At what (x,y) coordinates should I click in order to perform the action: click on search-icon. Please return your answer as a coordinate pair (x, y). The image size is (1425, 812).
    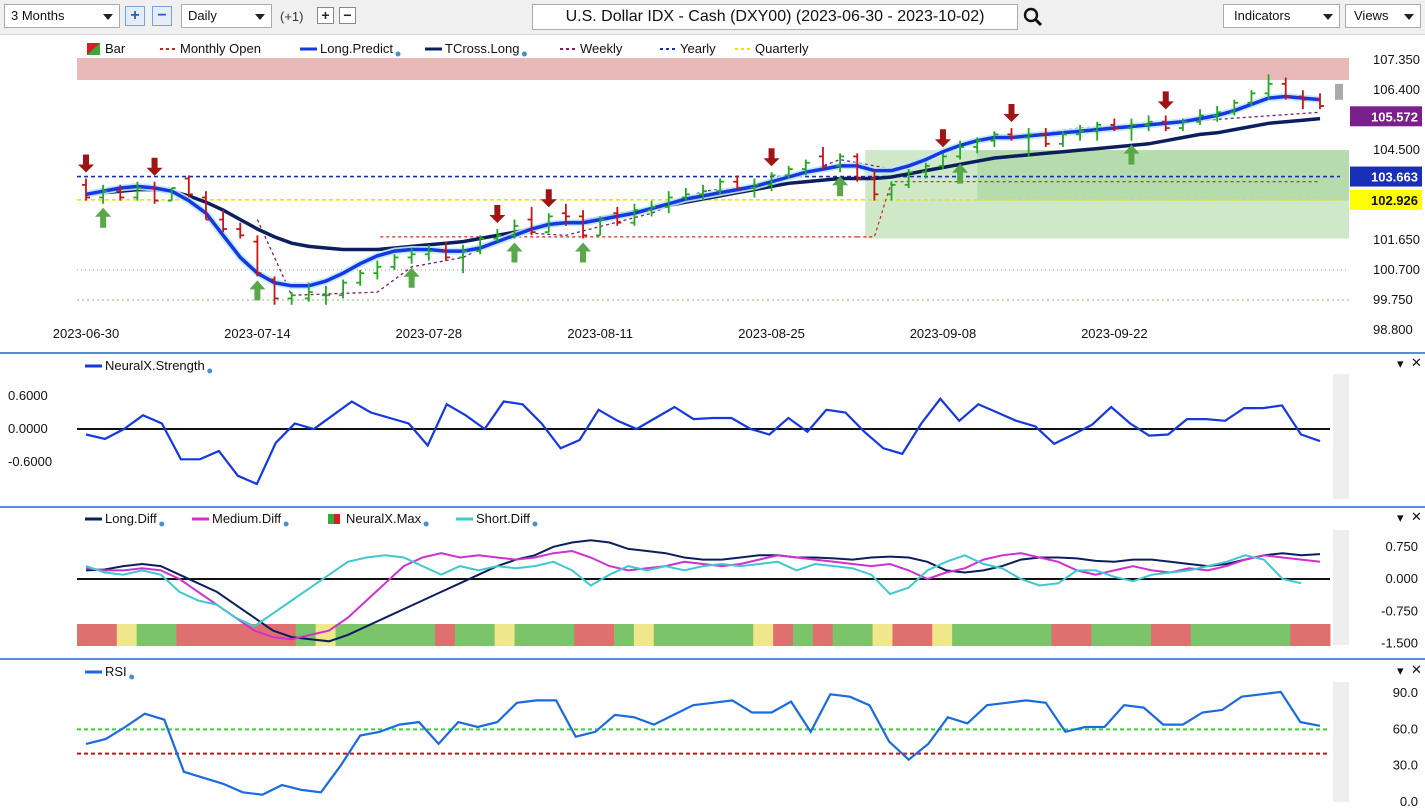
    Looking at the image, I should click on (1033, 17).